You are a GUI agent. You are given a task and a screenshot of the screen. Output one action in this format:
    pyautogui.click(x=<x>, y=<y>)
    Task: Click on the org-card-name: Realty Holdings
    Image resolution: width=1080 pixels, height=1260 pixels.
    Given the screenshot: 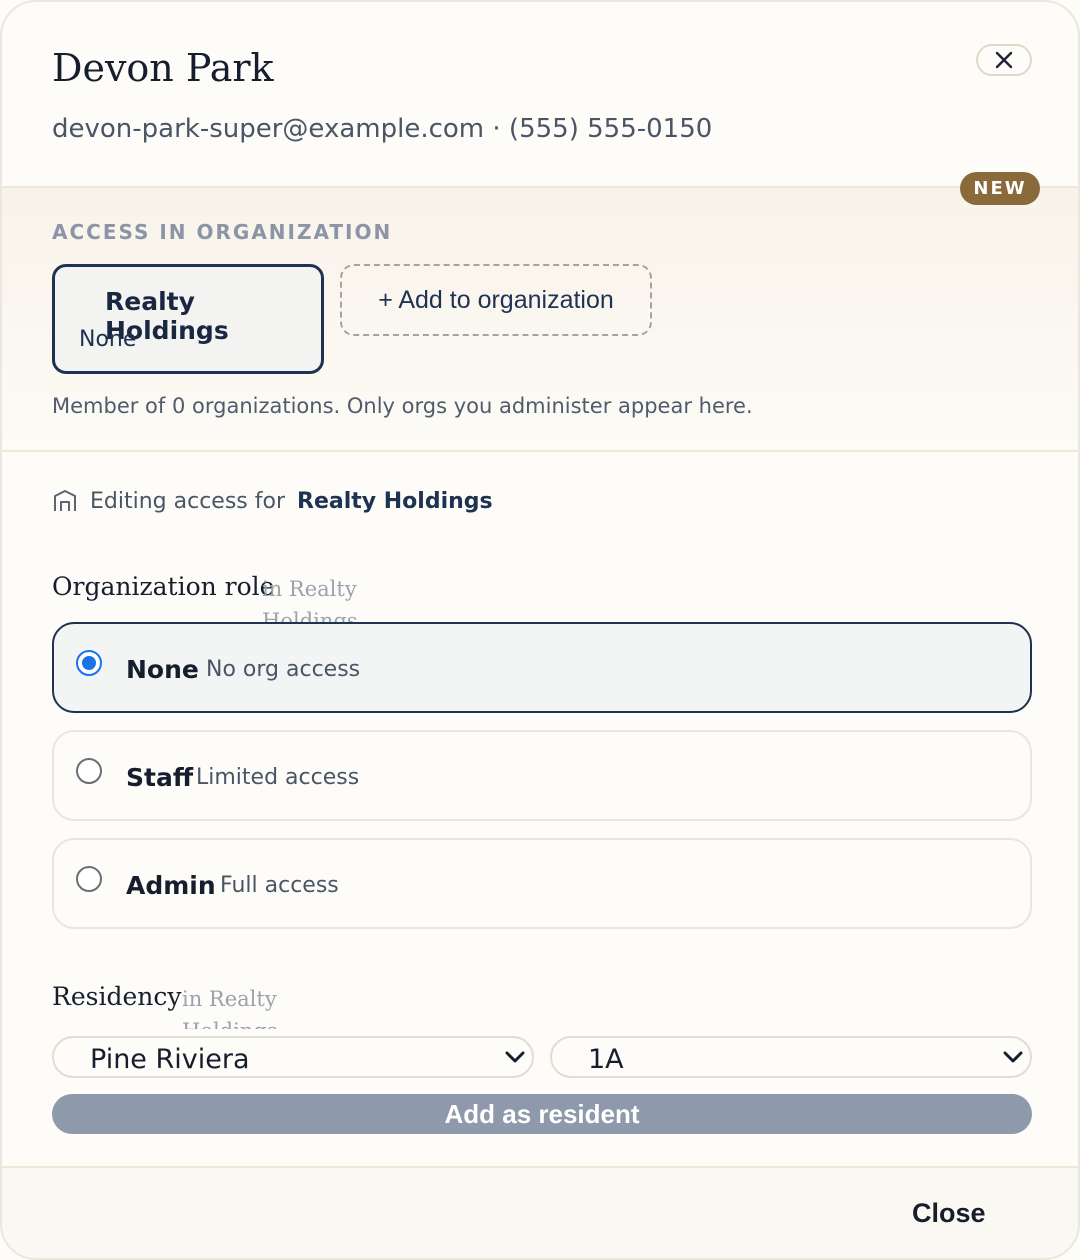 What is the action you would take?
    pyautogui.click(x=167, y=316)
    